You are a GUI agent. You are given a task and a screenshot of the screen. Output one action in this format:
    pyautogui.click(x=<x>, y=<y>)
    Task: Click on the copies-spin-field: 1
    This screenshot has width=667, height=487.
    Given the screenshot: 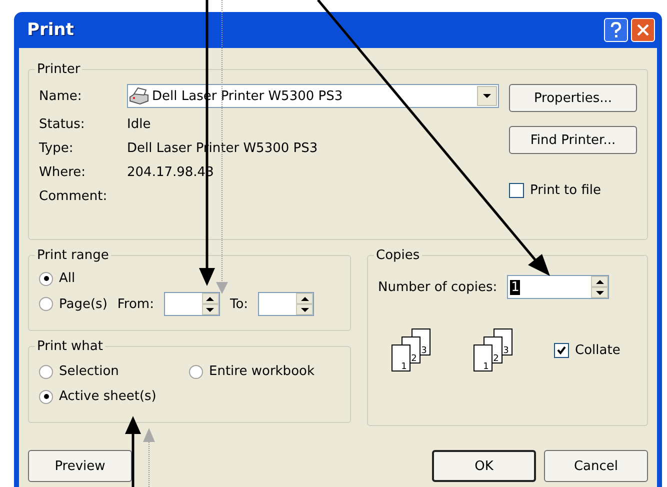 What is the action you would take?
    pyautogui.click(x=558, y=287)
    